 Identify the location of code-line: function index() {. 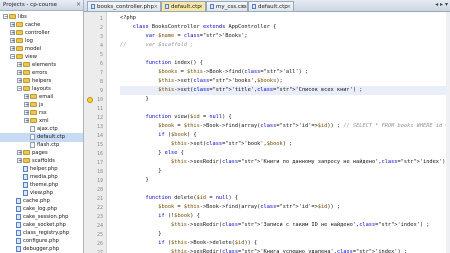
(285, 63).